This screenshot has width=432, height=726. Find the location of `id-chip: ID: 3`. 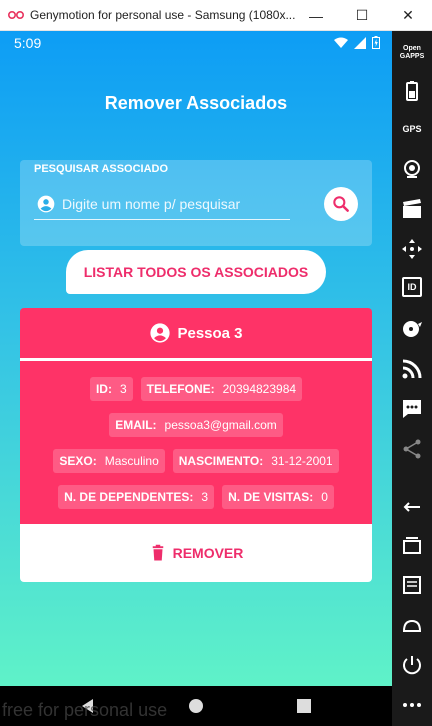

id-chip: ID: 3 is located at coordinates (111, 389).